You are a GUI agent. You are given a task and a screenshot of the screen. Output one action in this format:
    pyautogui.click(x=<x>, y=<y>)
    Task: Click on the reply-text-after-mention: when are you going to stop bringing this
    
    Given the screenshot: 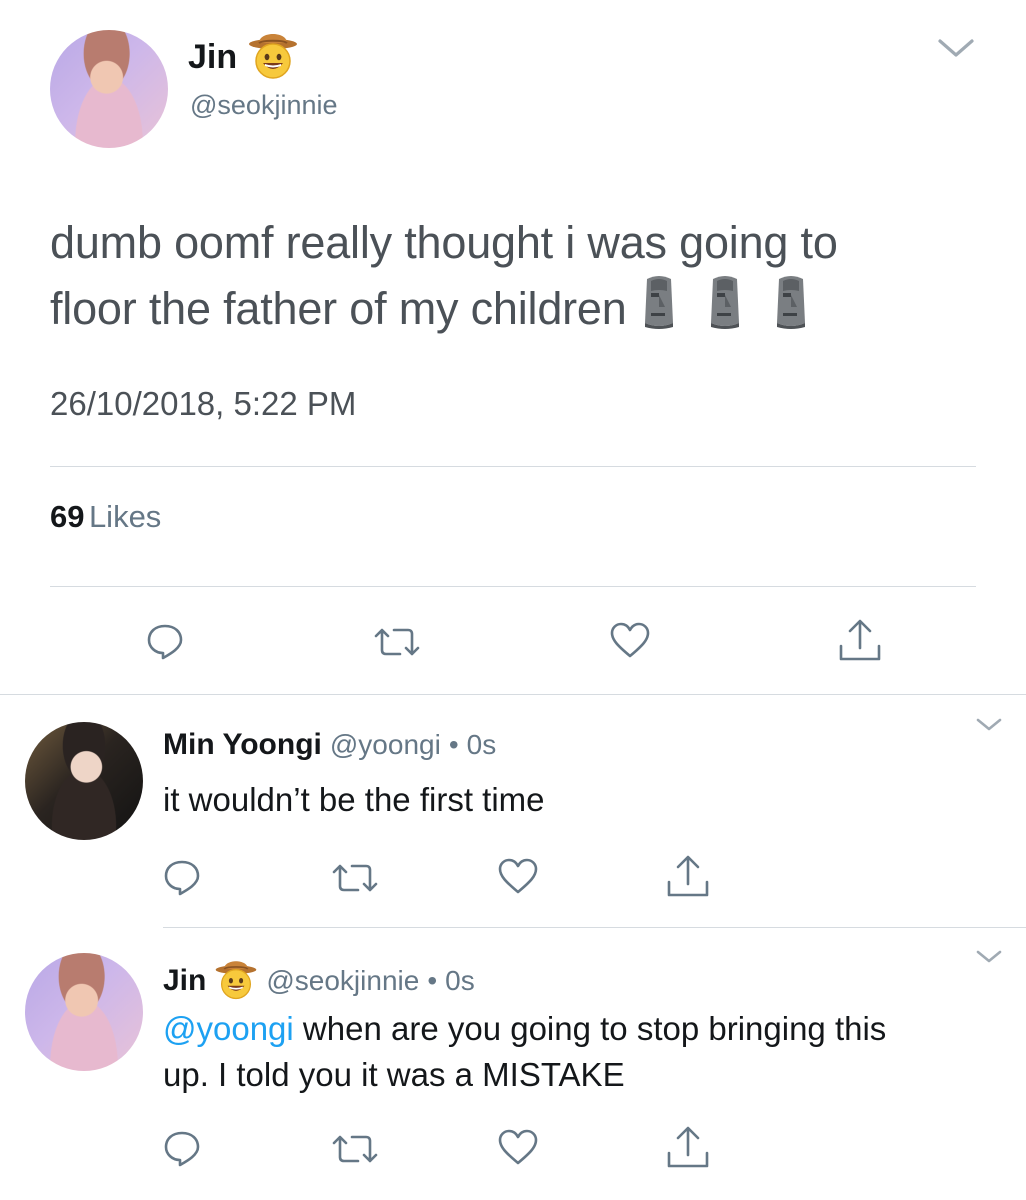 What is the action you would take?
    pyautogui.click(x=590, y=1028)
    